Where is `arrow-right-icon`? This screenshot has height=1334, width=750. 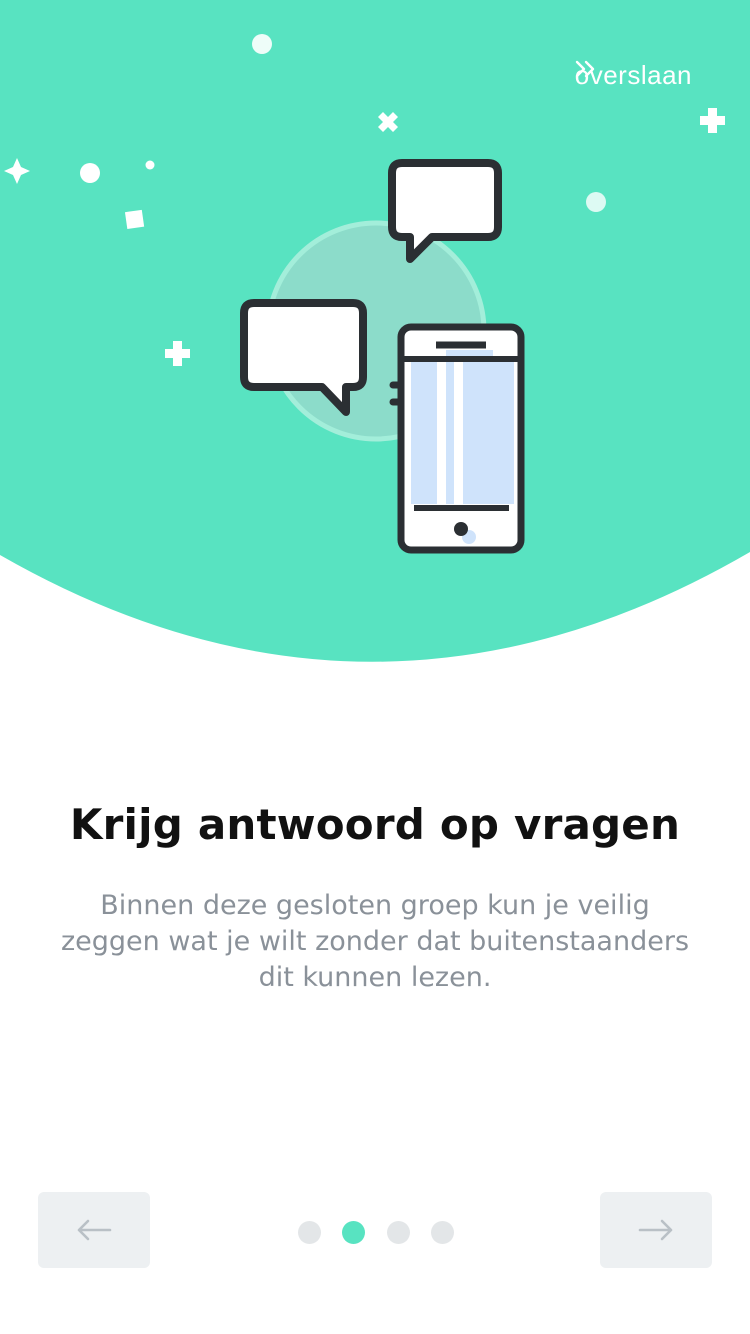
arrow-right-icon is located at coordinates (655, 1230).